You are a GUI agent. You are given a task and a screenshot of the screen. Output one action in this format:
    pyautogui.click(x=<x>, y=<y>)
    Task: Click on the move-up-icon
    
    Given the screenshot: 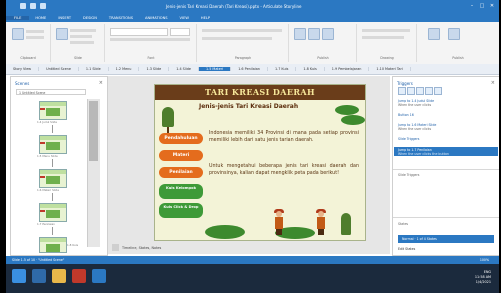 What is the action you would take?
    pyautogui.click(x=420, y=91)
    